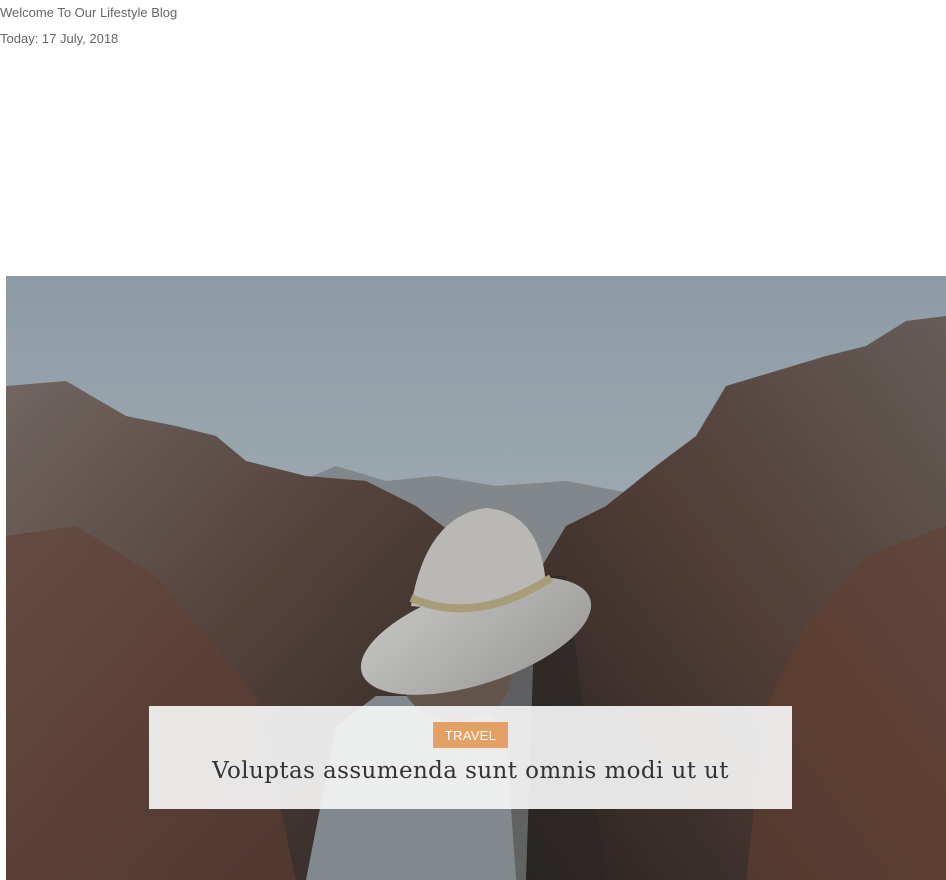  What do you see at coordinates (470, 771) in the screenshot?
I see `post-title: Voluptas assumenda sunt omnis modi ut ut` at bounding box center [470, 771].